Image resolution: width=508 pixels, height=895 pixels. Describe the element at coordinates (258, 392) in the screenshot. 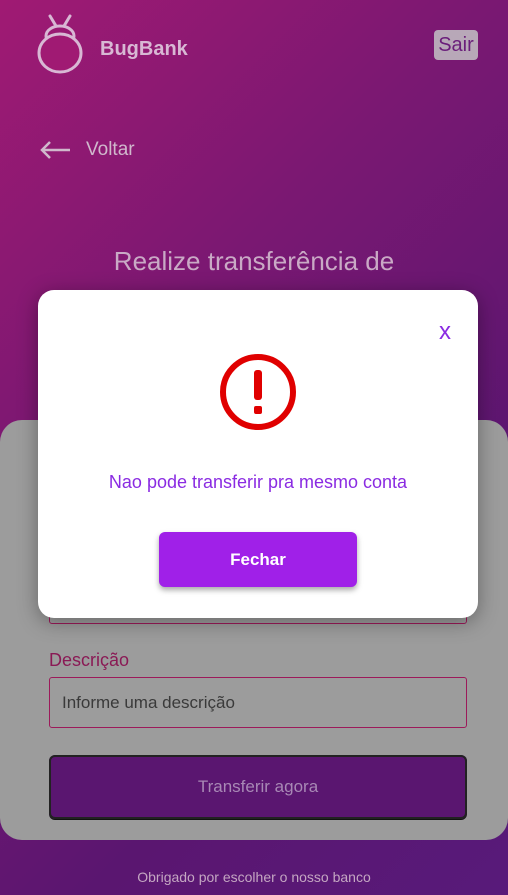

I see `error-icon` at that location.